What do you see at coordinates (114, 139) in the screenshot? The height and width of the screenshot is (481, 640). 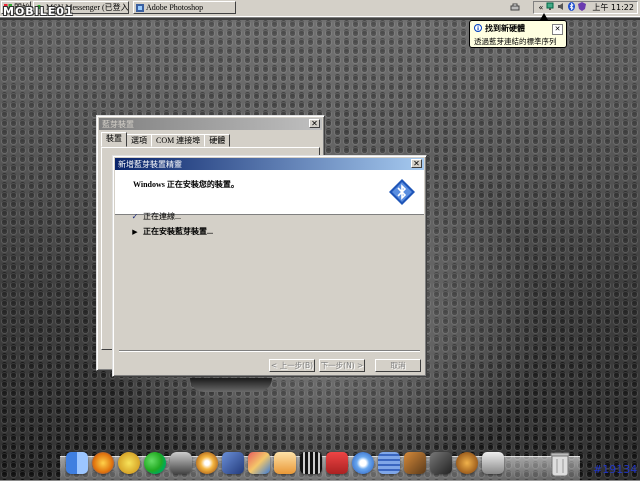 I see `tab-devices: 裝置` at bounding box center [114, 139].